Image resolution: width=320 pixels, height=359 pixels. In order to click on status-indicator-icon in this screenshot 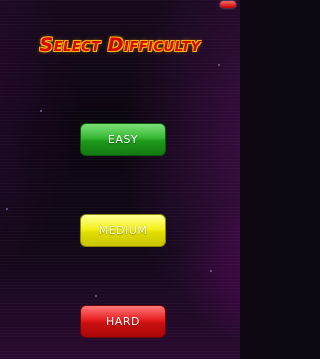, I will do `click(228, 4)`.